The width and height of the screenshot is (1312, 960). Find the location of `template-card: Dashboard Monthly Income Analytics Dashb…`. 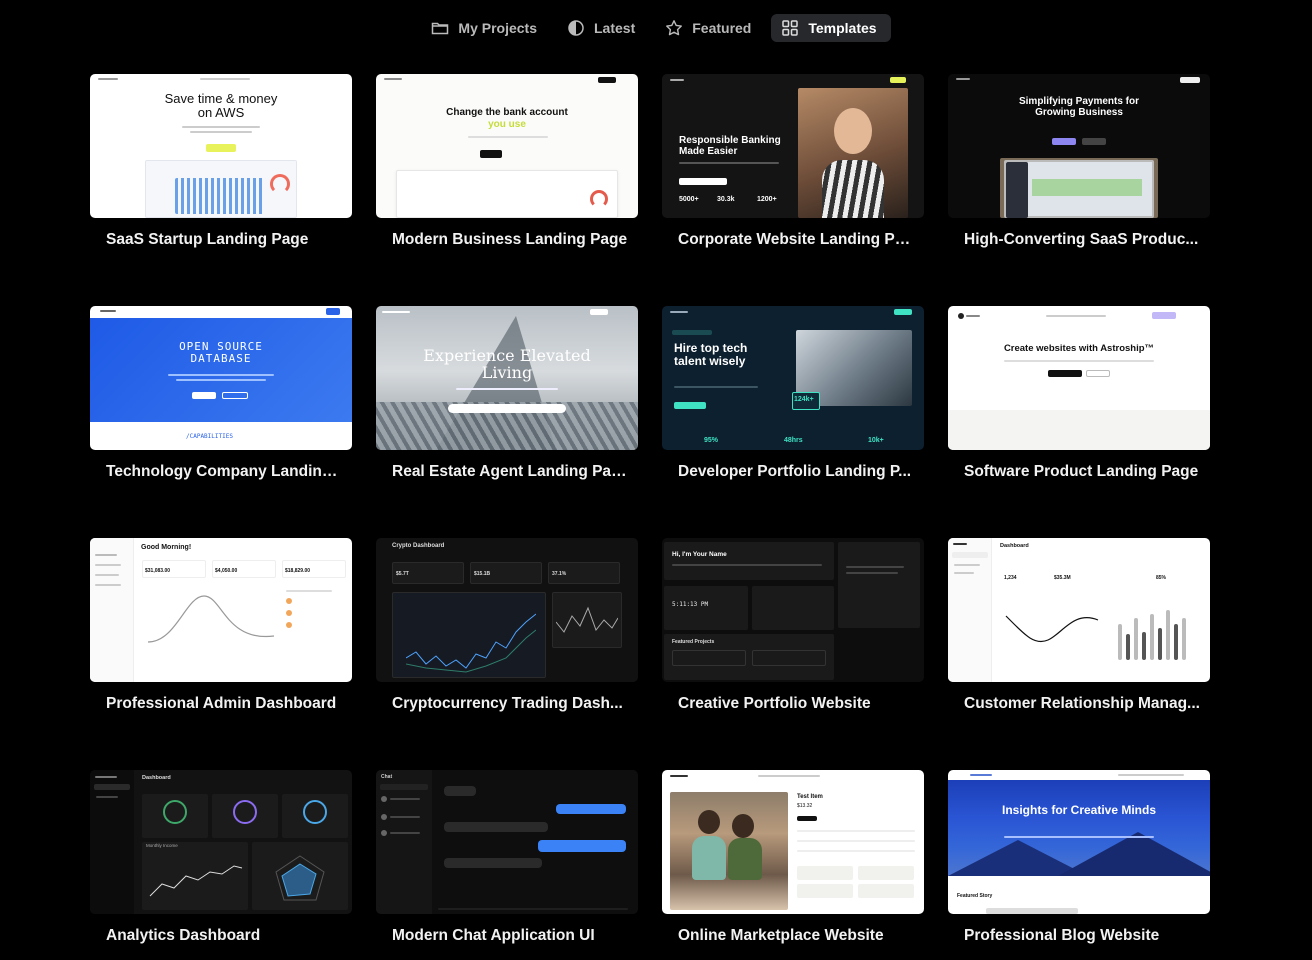

template-card: Dashboard Monthly Income Analytics Dashb… is located at coordinates (221, 857).